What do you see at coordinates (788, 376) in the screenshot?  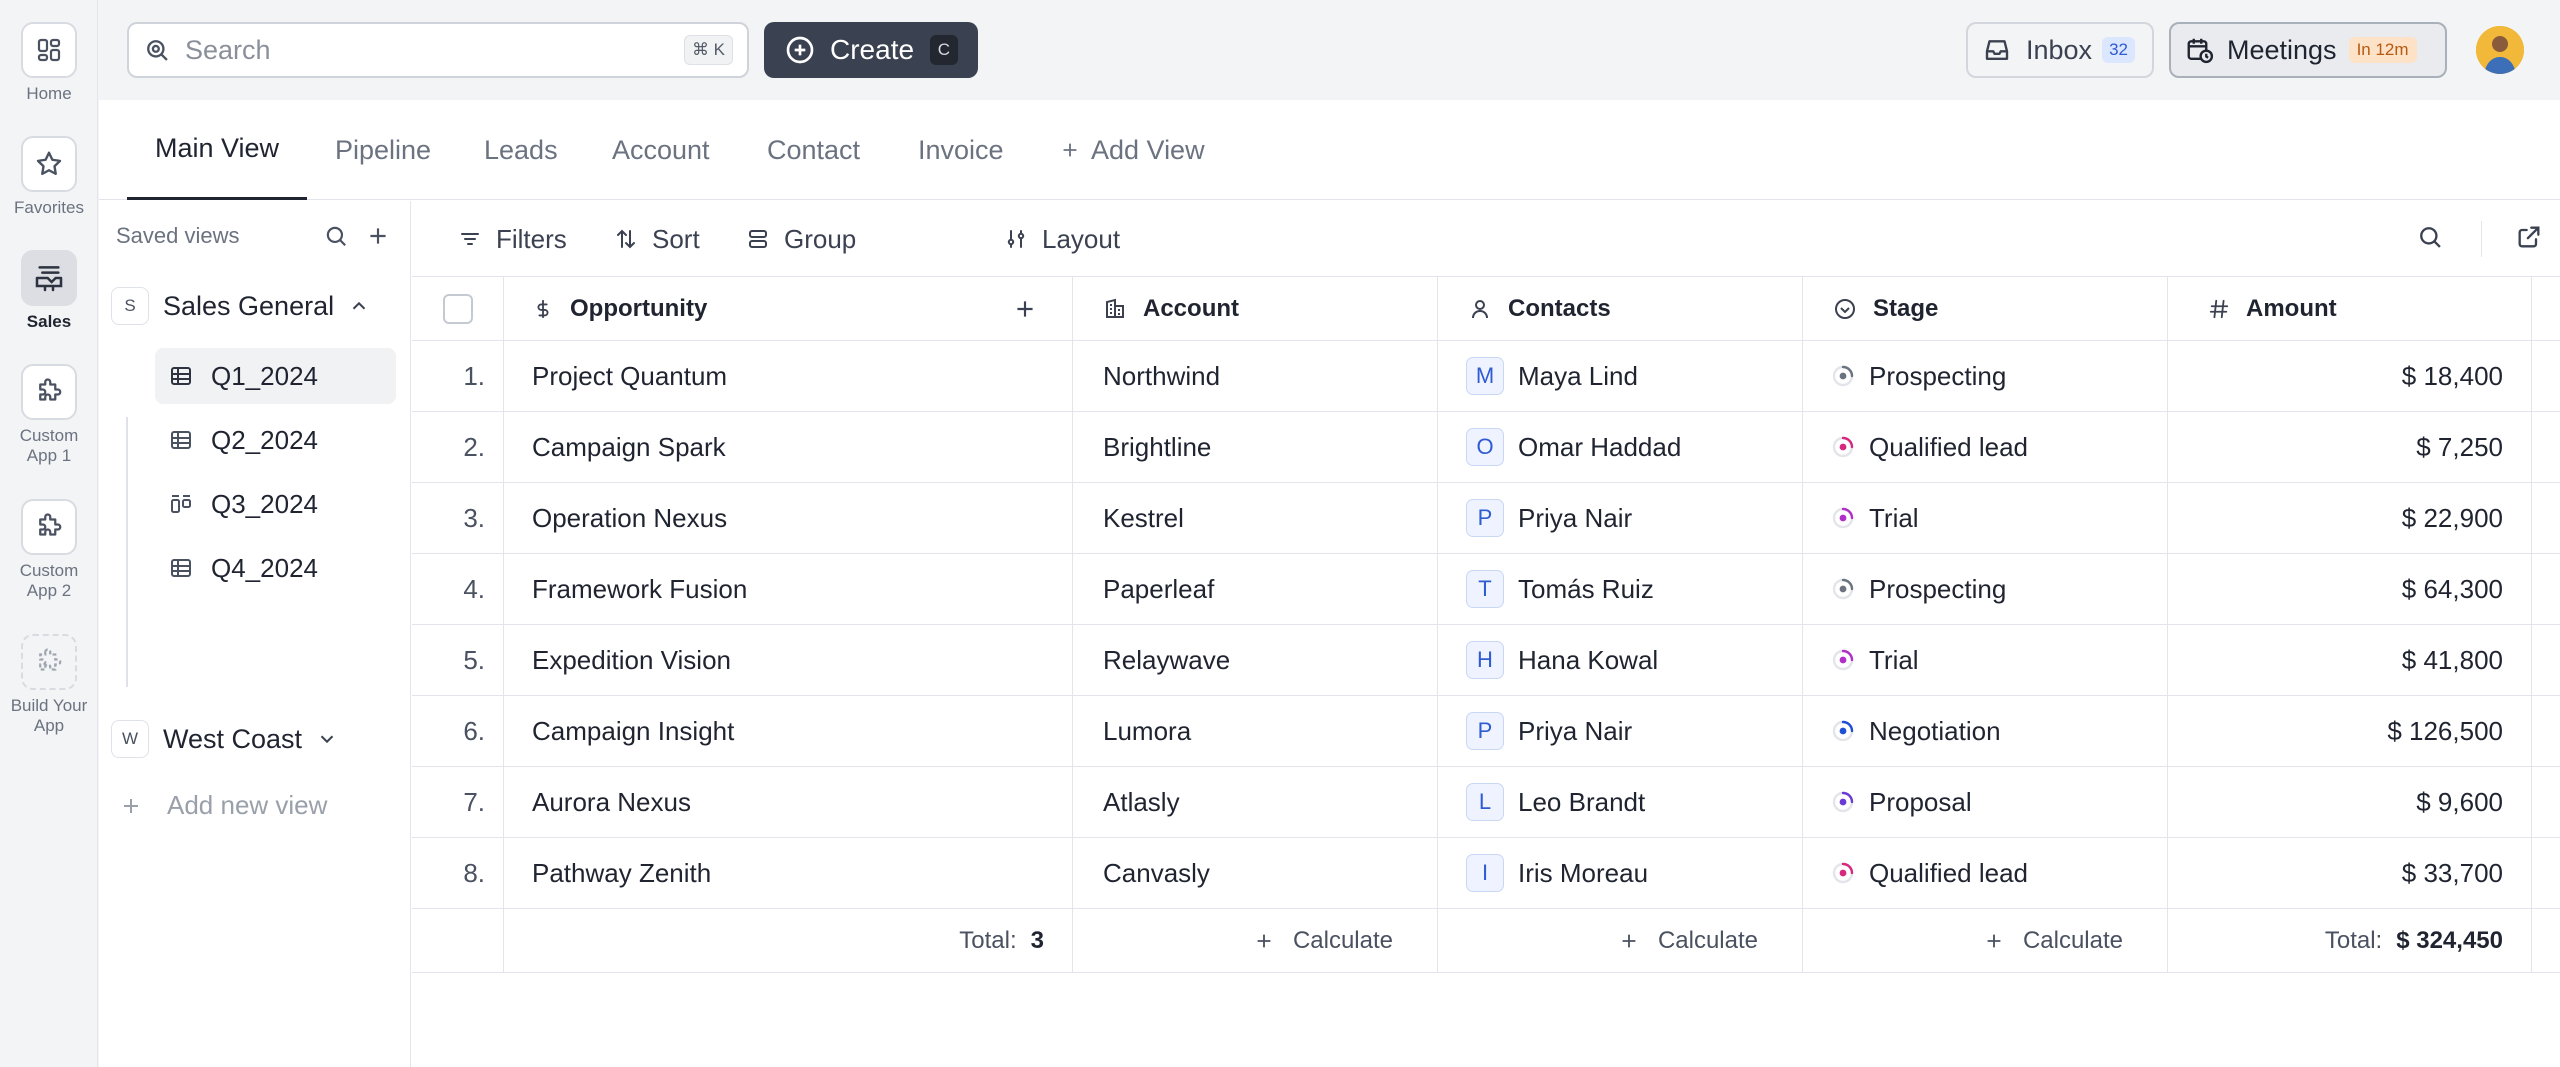 I see `opportunity-cell: Project Quantum` at bounding box center [788, 376].